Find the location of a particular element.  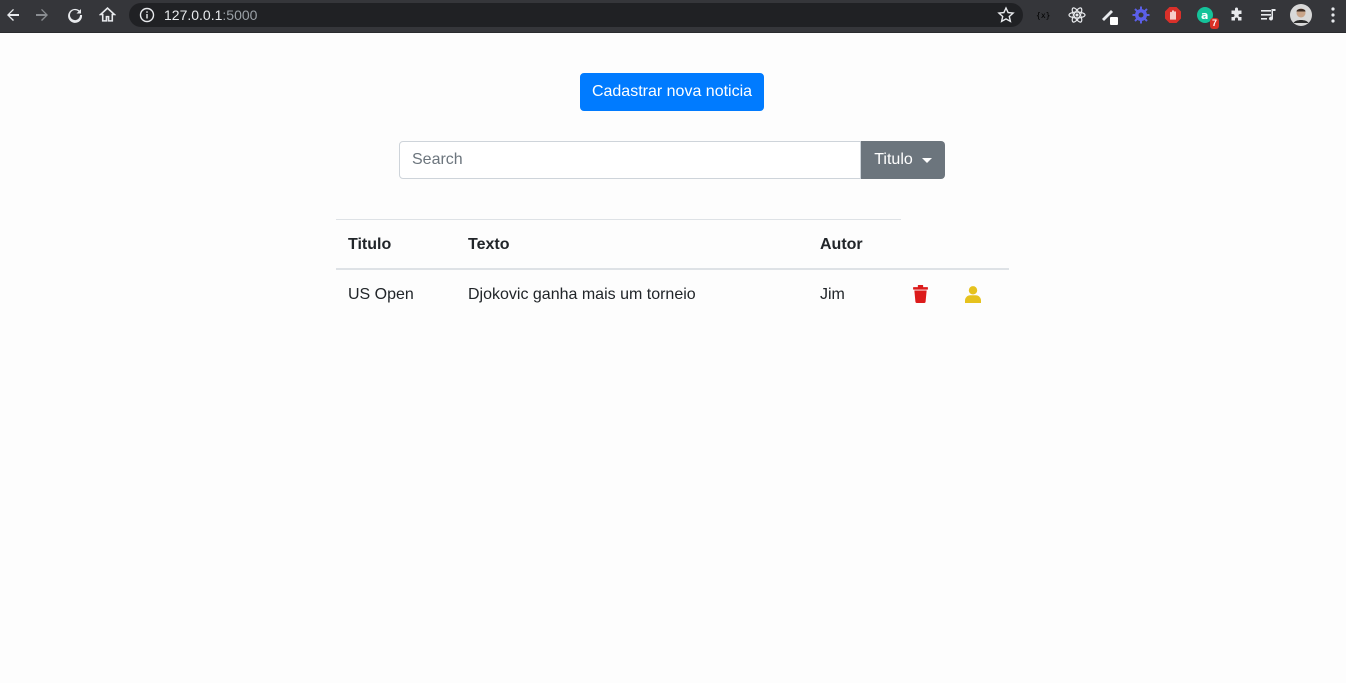

user-icon is located at coordinates (973, 294).